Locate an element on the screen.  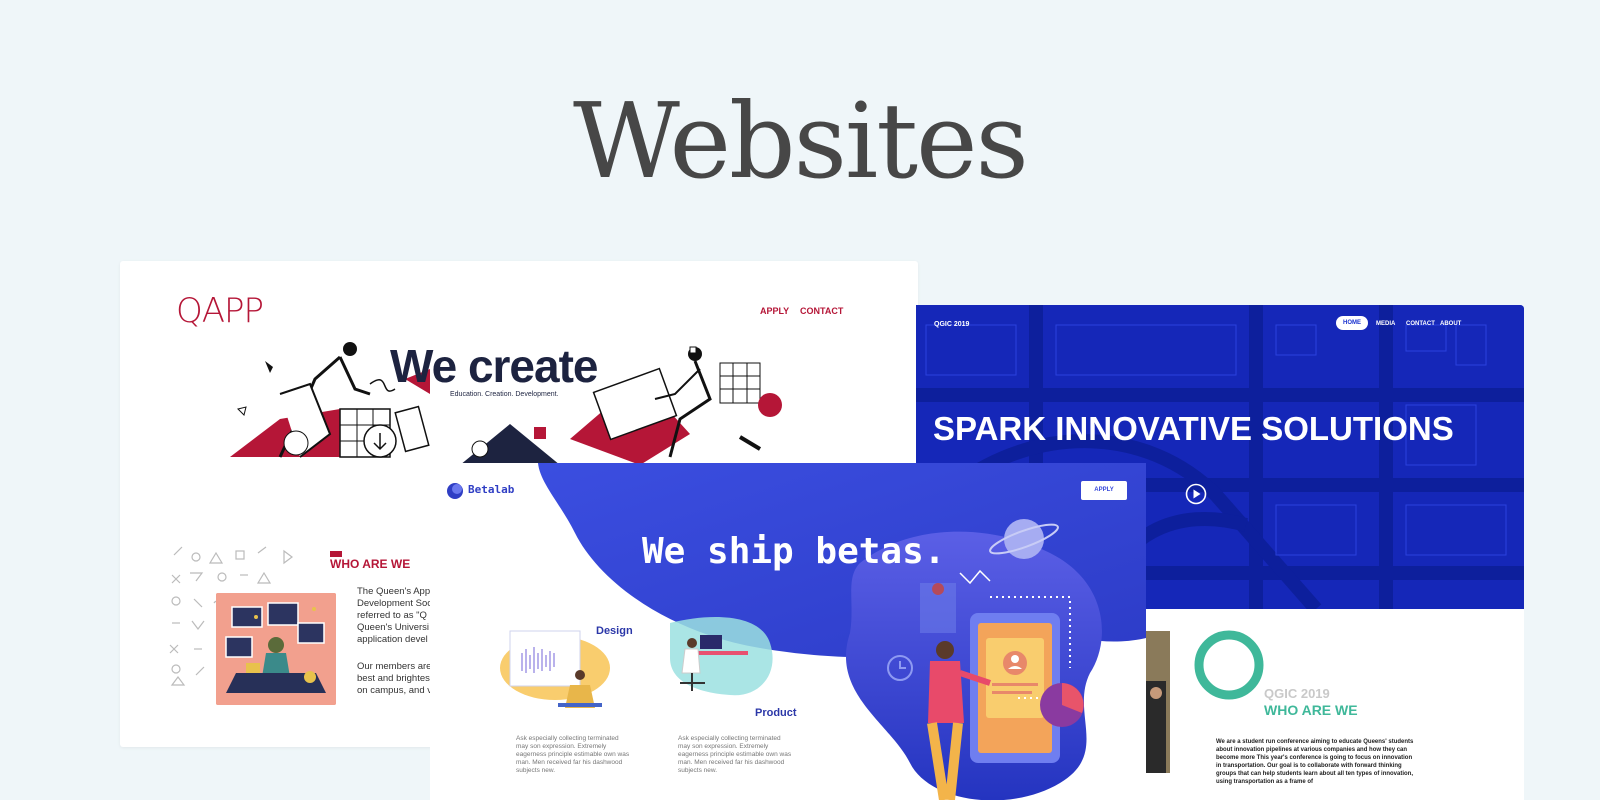
qapp-hero-subtitle: Education. Creation. Development. is located at coordinates (504, 394).